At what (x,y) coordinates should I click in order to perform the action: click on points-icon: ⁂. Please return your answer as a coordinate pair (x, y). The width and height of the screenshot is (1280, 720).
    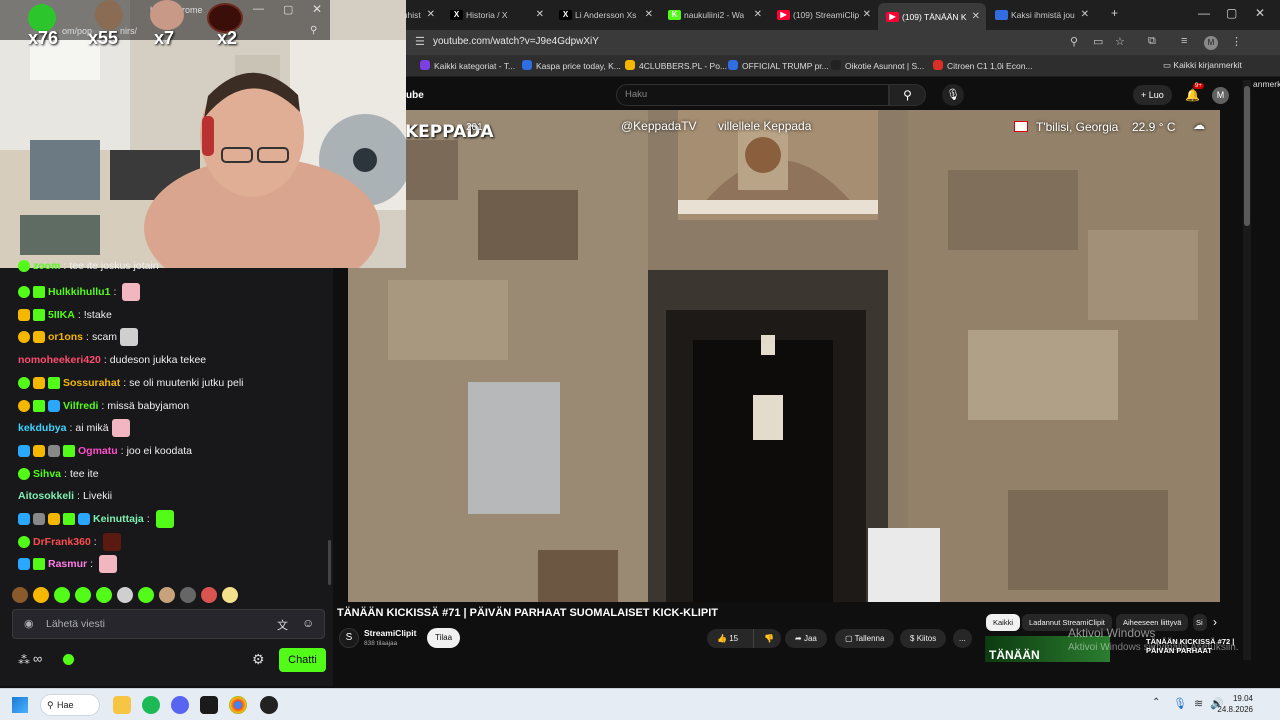
    Looking at the image, I should click on (24, 660).